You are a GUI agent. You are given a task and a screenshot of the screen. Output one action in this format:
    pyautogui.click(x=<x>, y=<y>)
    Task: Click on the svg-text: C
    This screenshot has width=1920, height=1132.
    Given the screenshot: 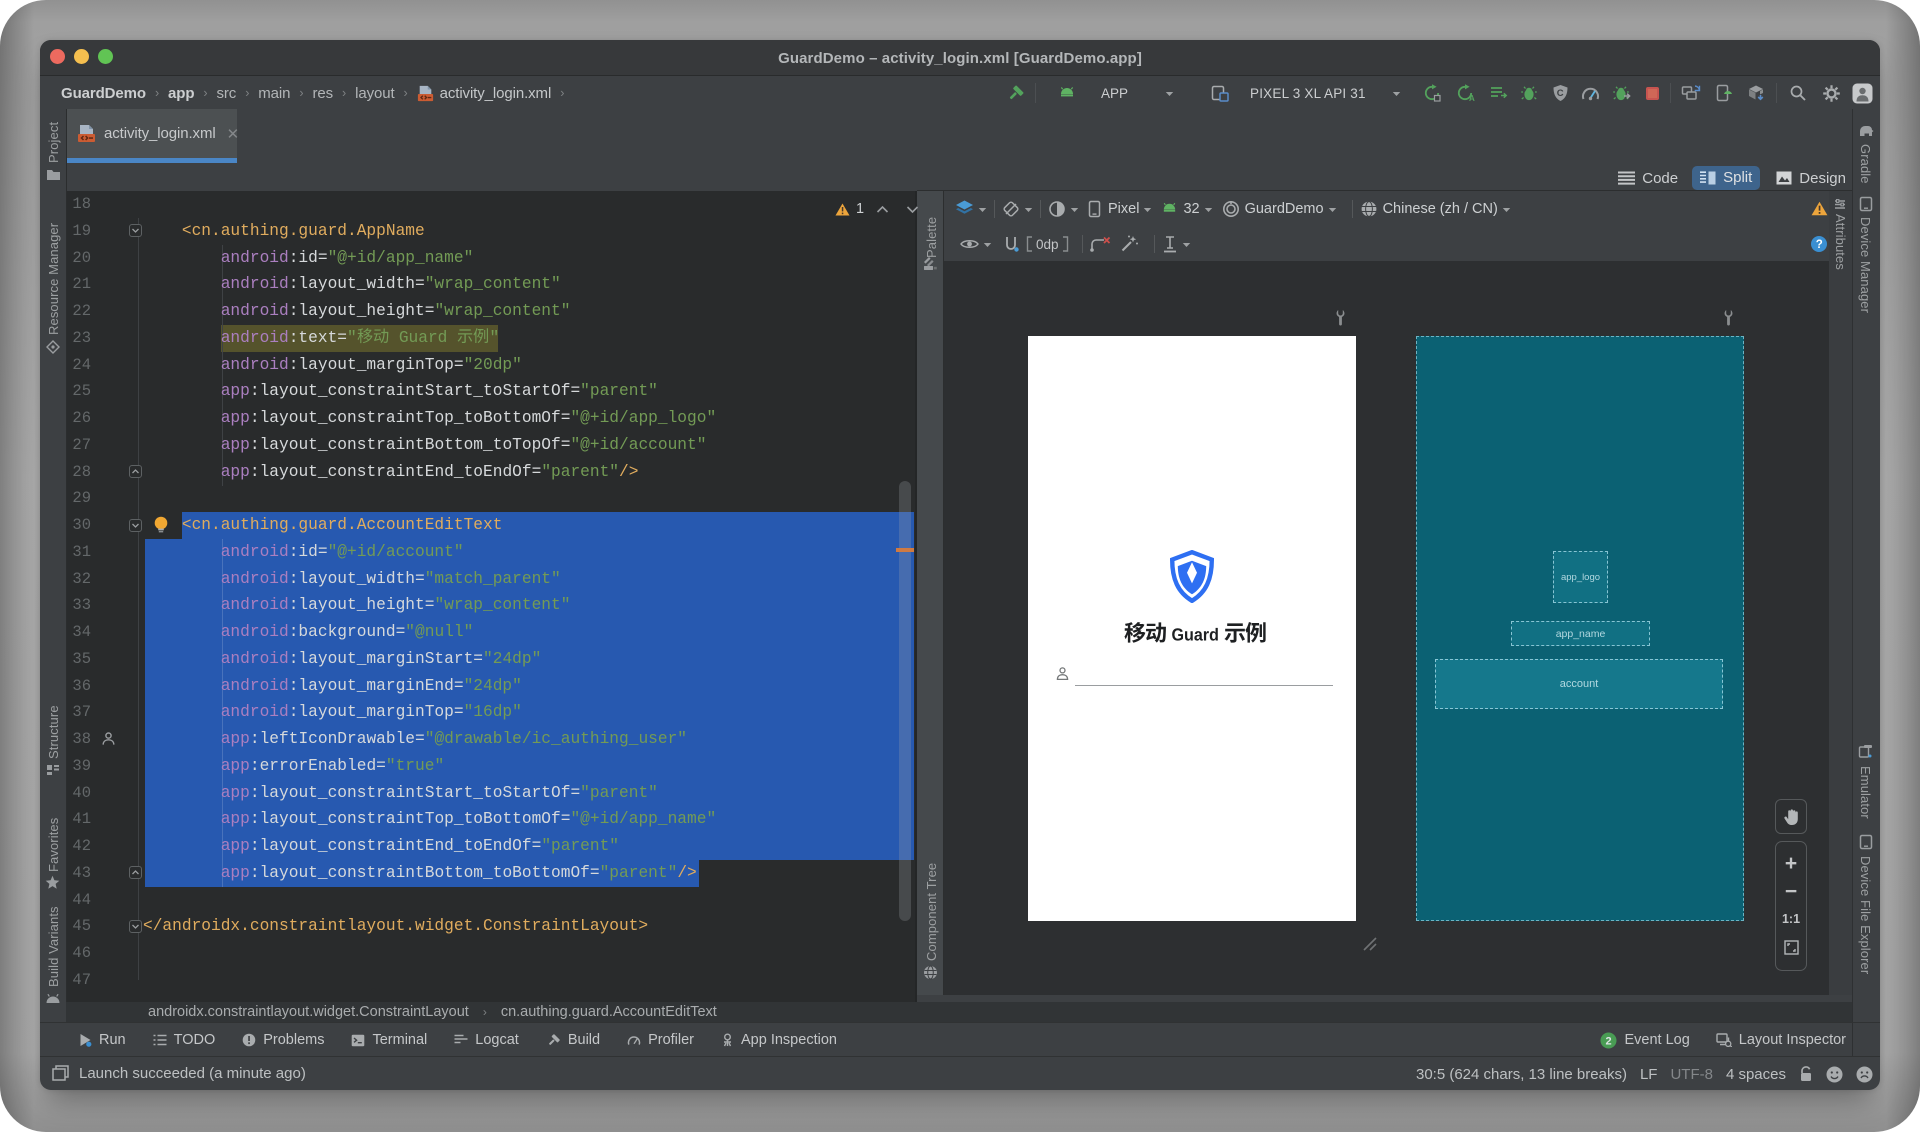 What is the action you would take?
    pyautogui.click(x=1560, y=93)
    